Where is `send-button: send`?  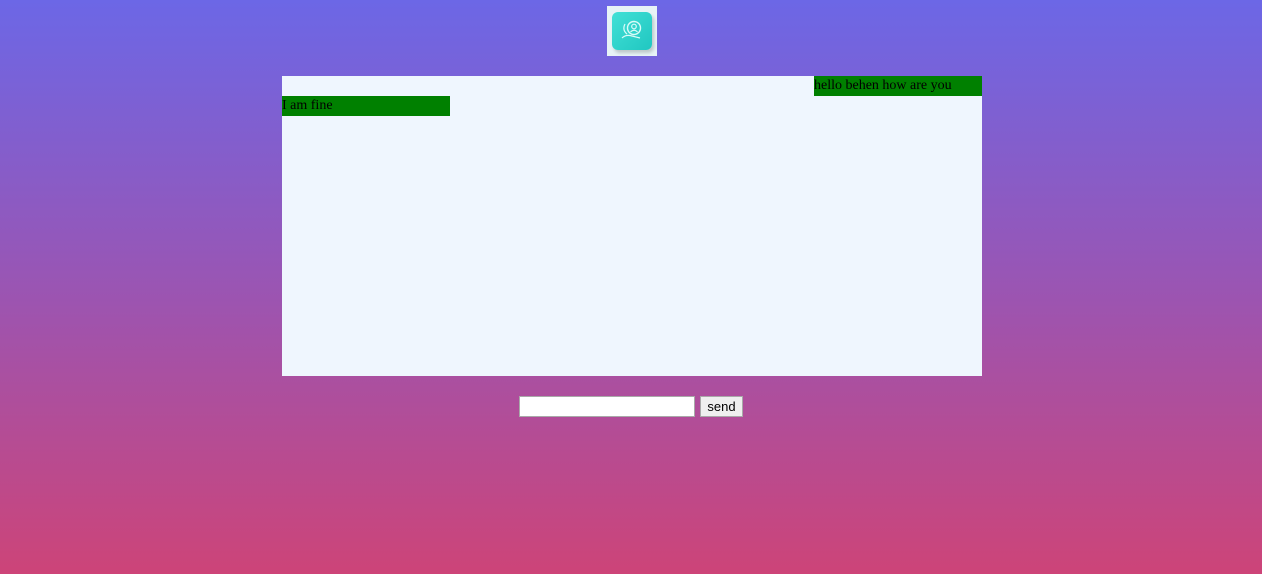
send-button: send is located at coordinates (721, 406).